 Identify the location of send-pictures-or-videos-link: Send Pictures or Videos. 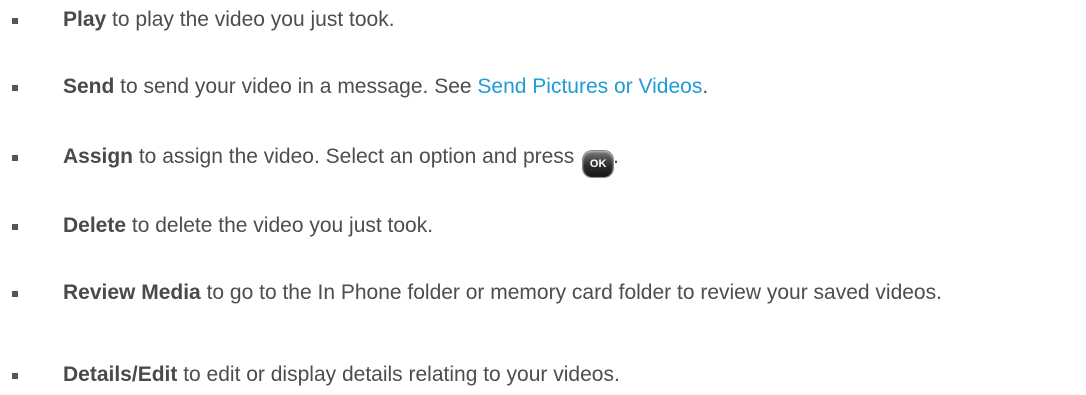
(589, 86).